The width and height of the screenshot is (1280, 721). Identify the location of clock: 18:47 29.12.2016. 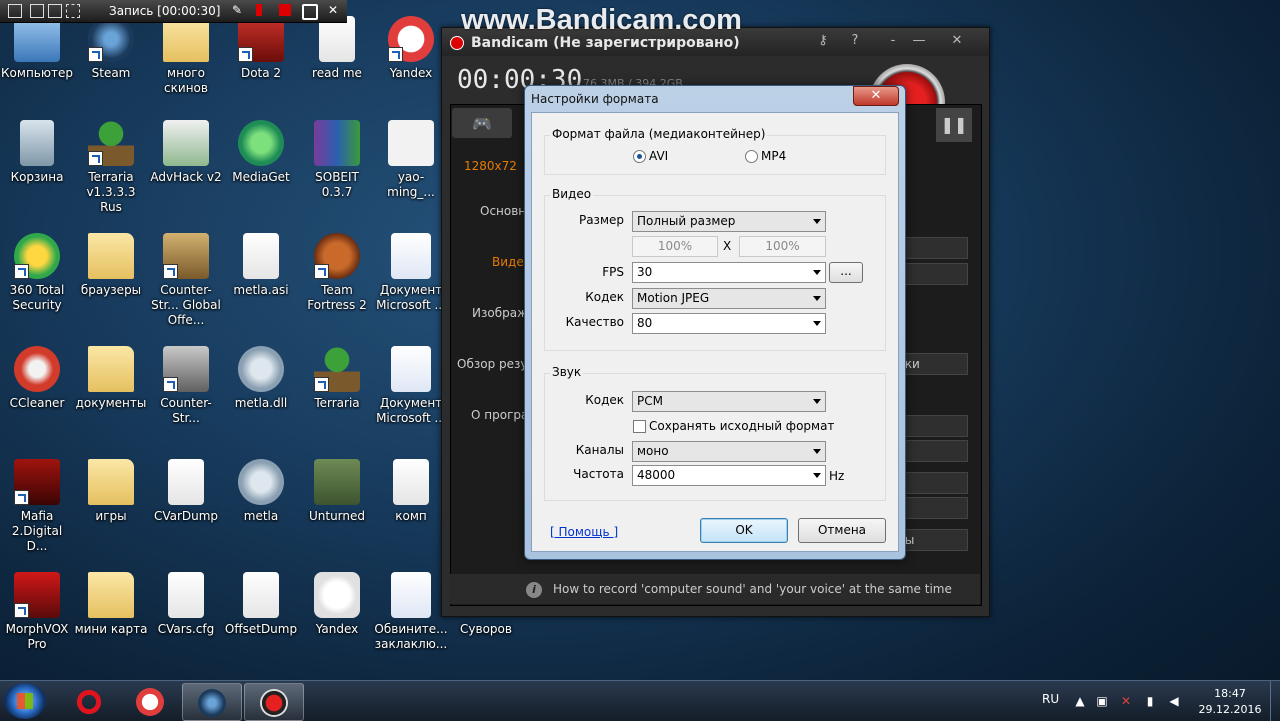
(1230, 702).